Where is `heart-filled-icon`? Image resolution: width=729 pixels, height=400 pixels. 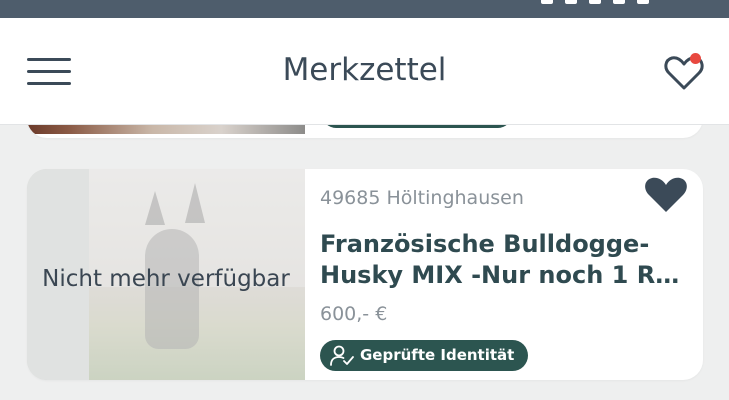 heart-filled-icon is located at coordinates (666, 194).